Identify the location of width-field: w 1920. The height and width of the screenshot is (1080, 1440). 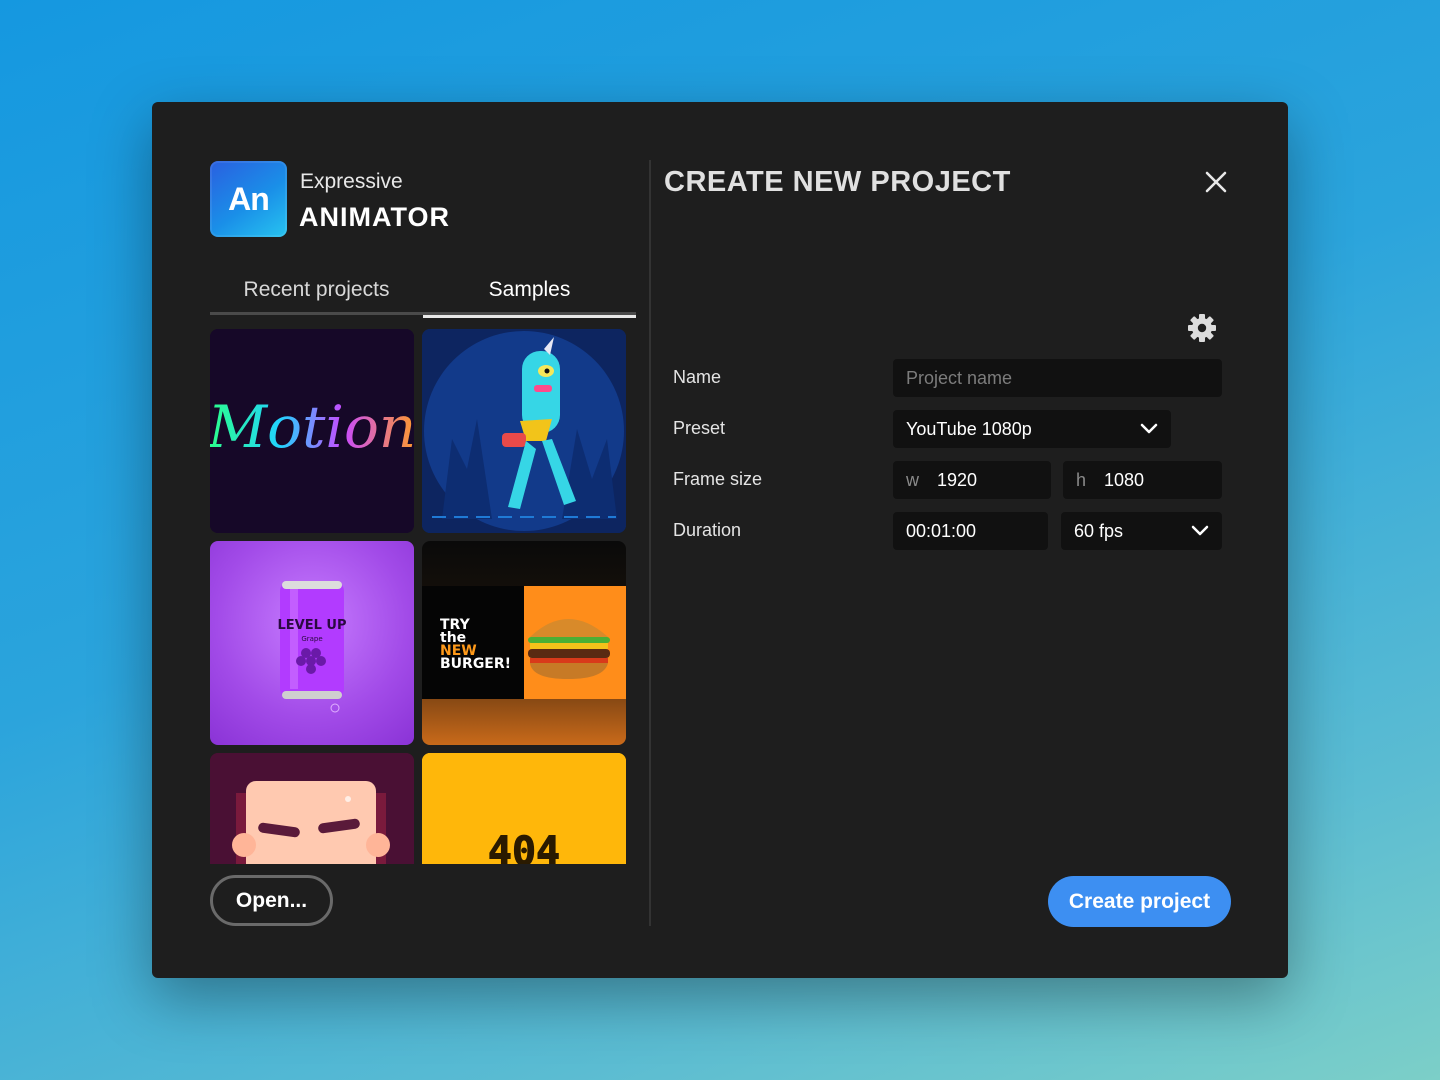
(972, 480).